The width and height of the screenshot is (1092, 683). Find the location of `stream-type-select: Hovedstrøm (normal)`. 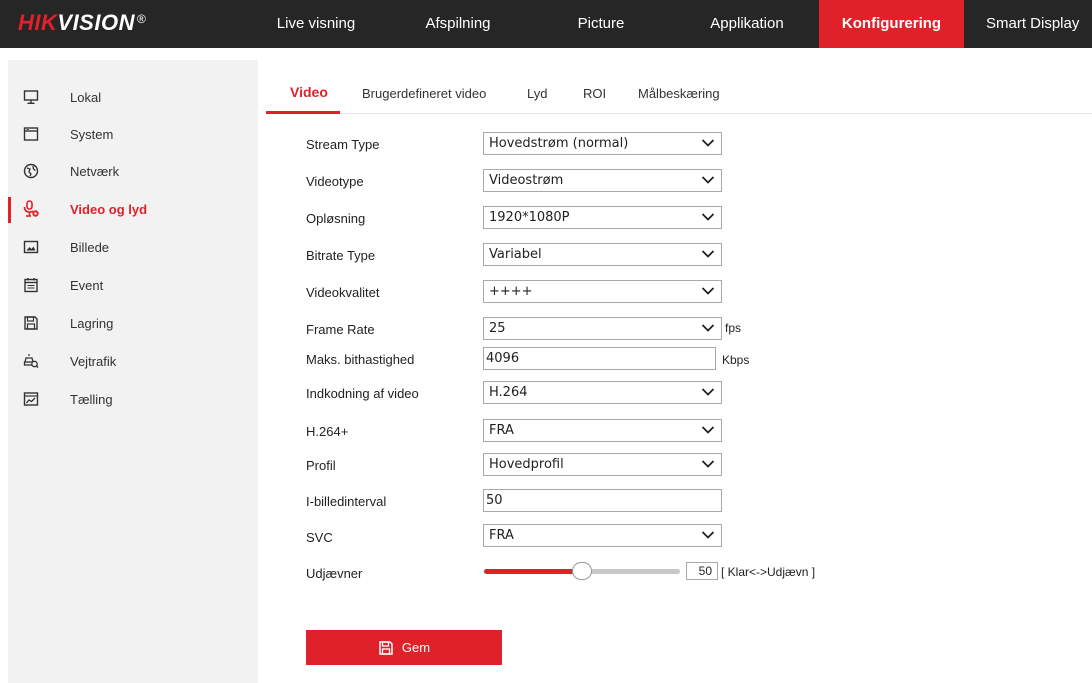

stream-type-select: Hovedstrøm (normal) is located at coordinates (602, 143).